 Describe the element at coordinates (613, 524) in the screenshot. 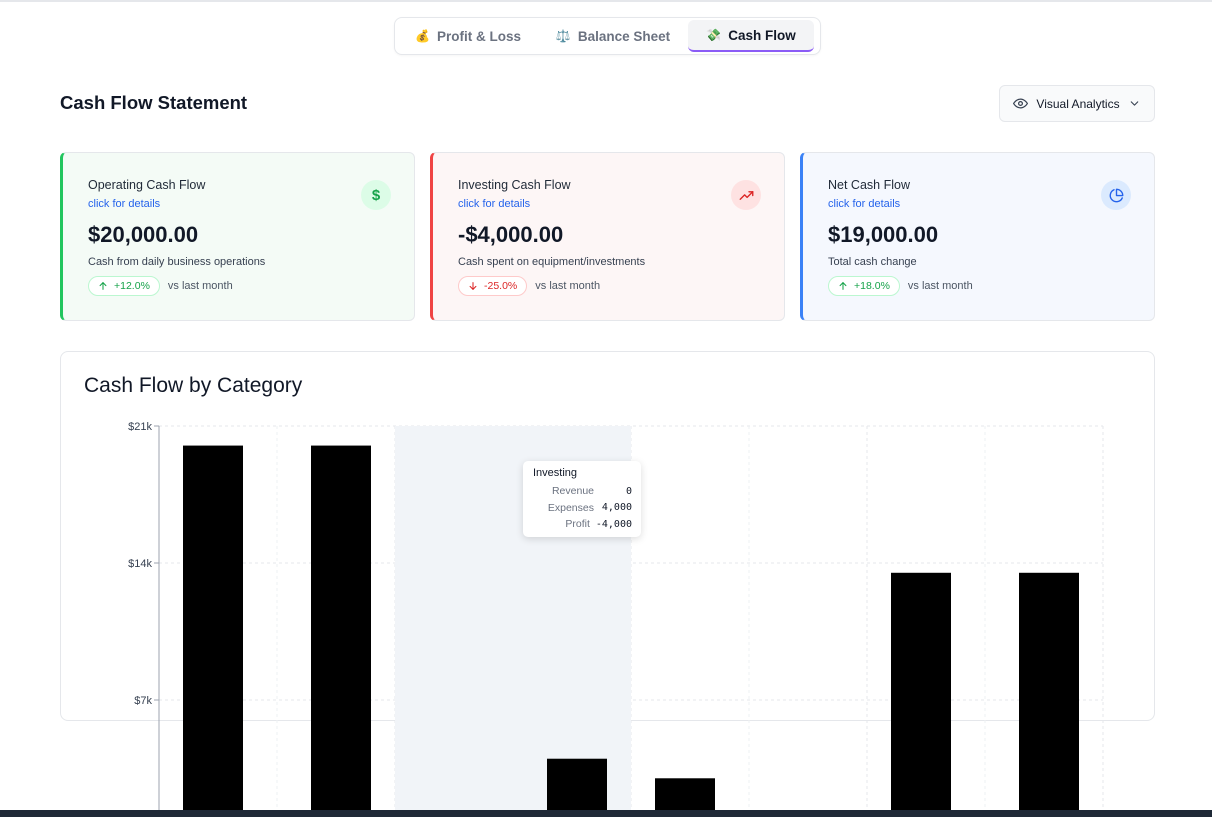

I see `tooltip-value: -4,000` at that location.